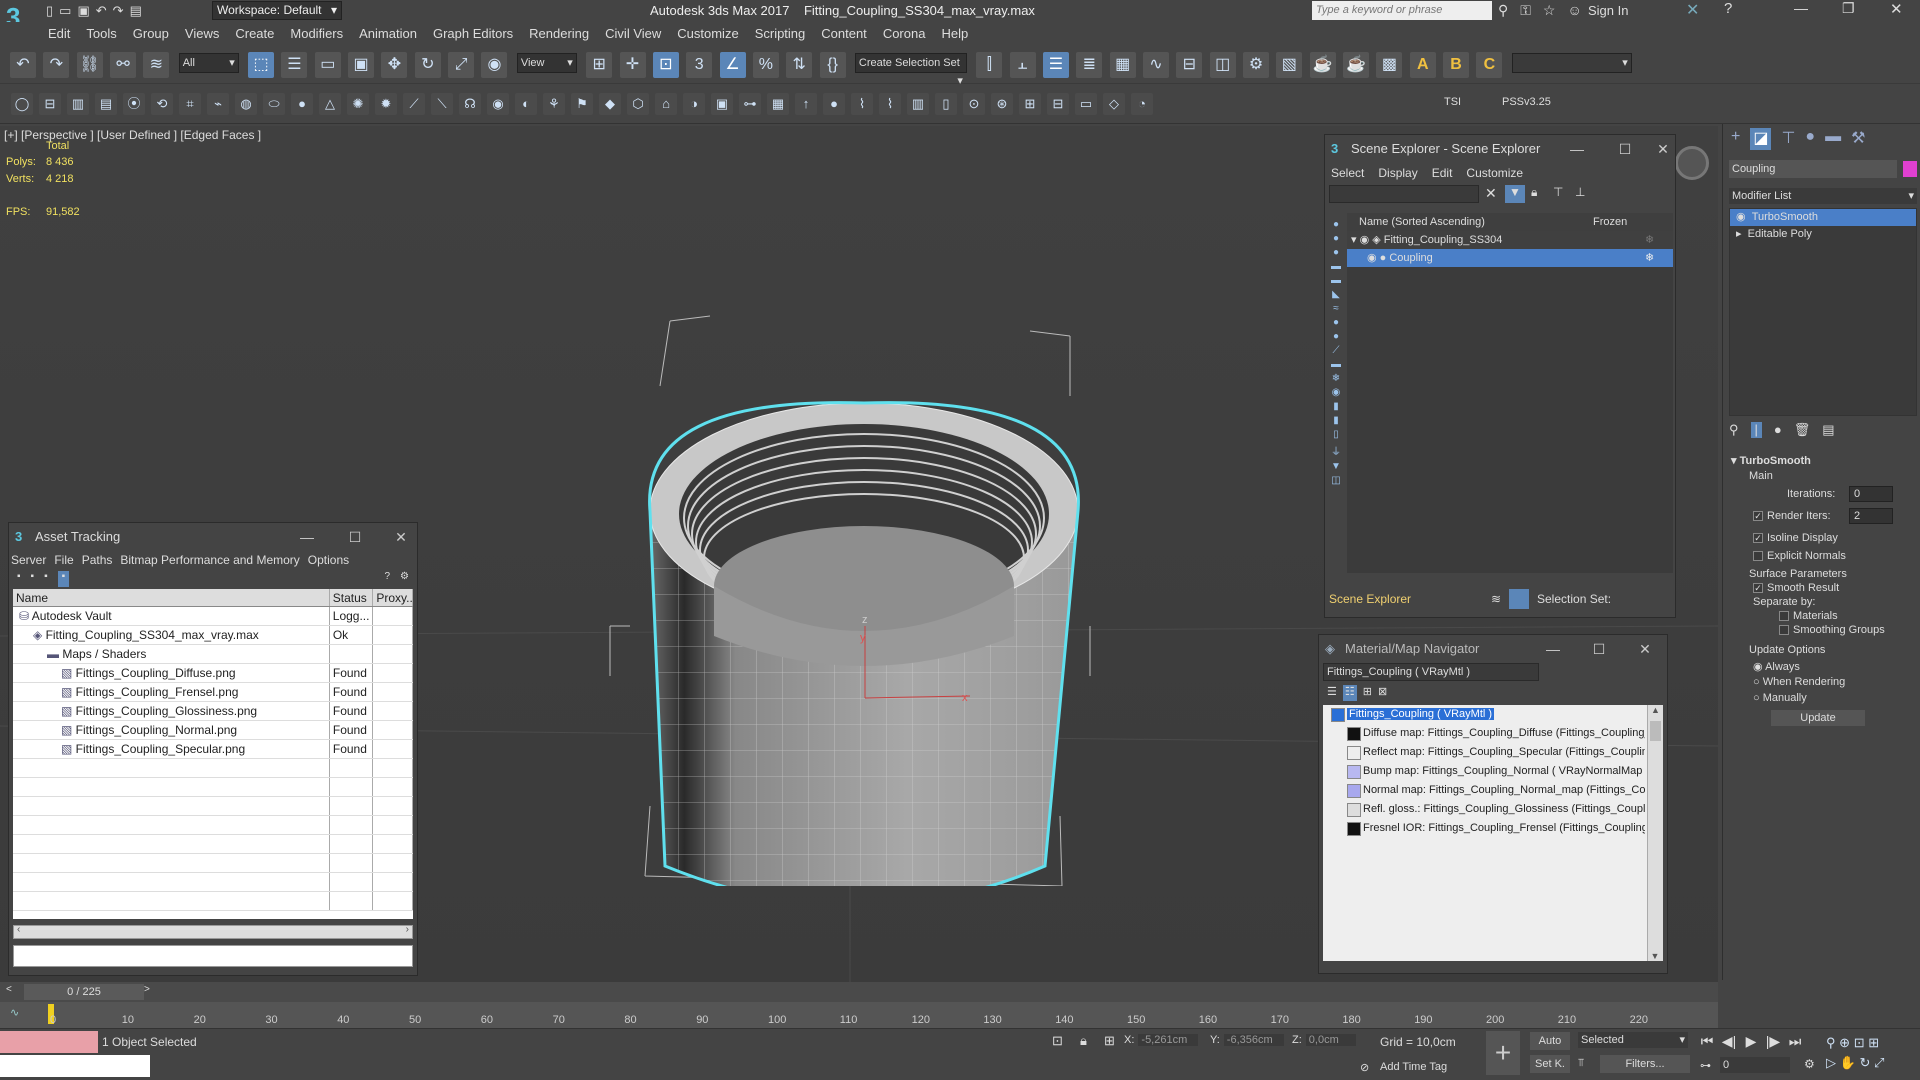 The image size is (1920, 1080). Describe the element at coordinates (582, 104) in the screenshot. I see `tool2-icon: ⚑` at that location.